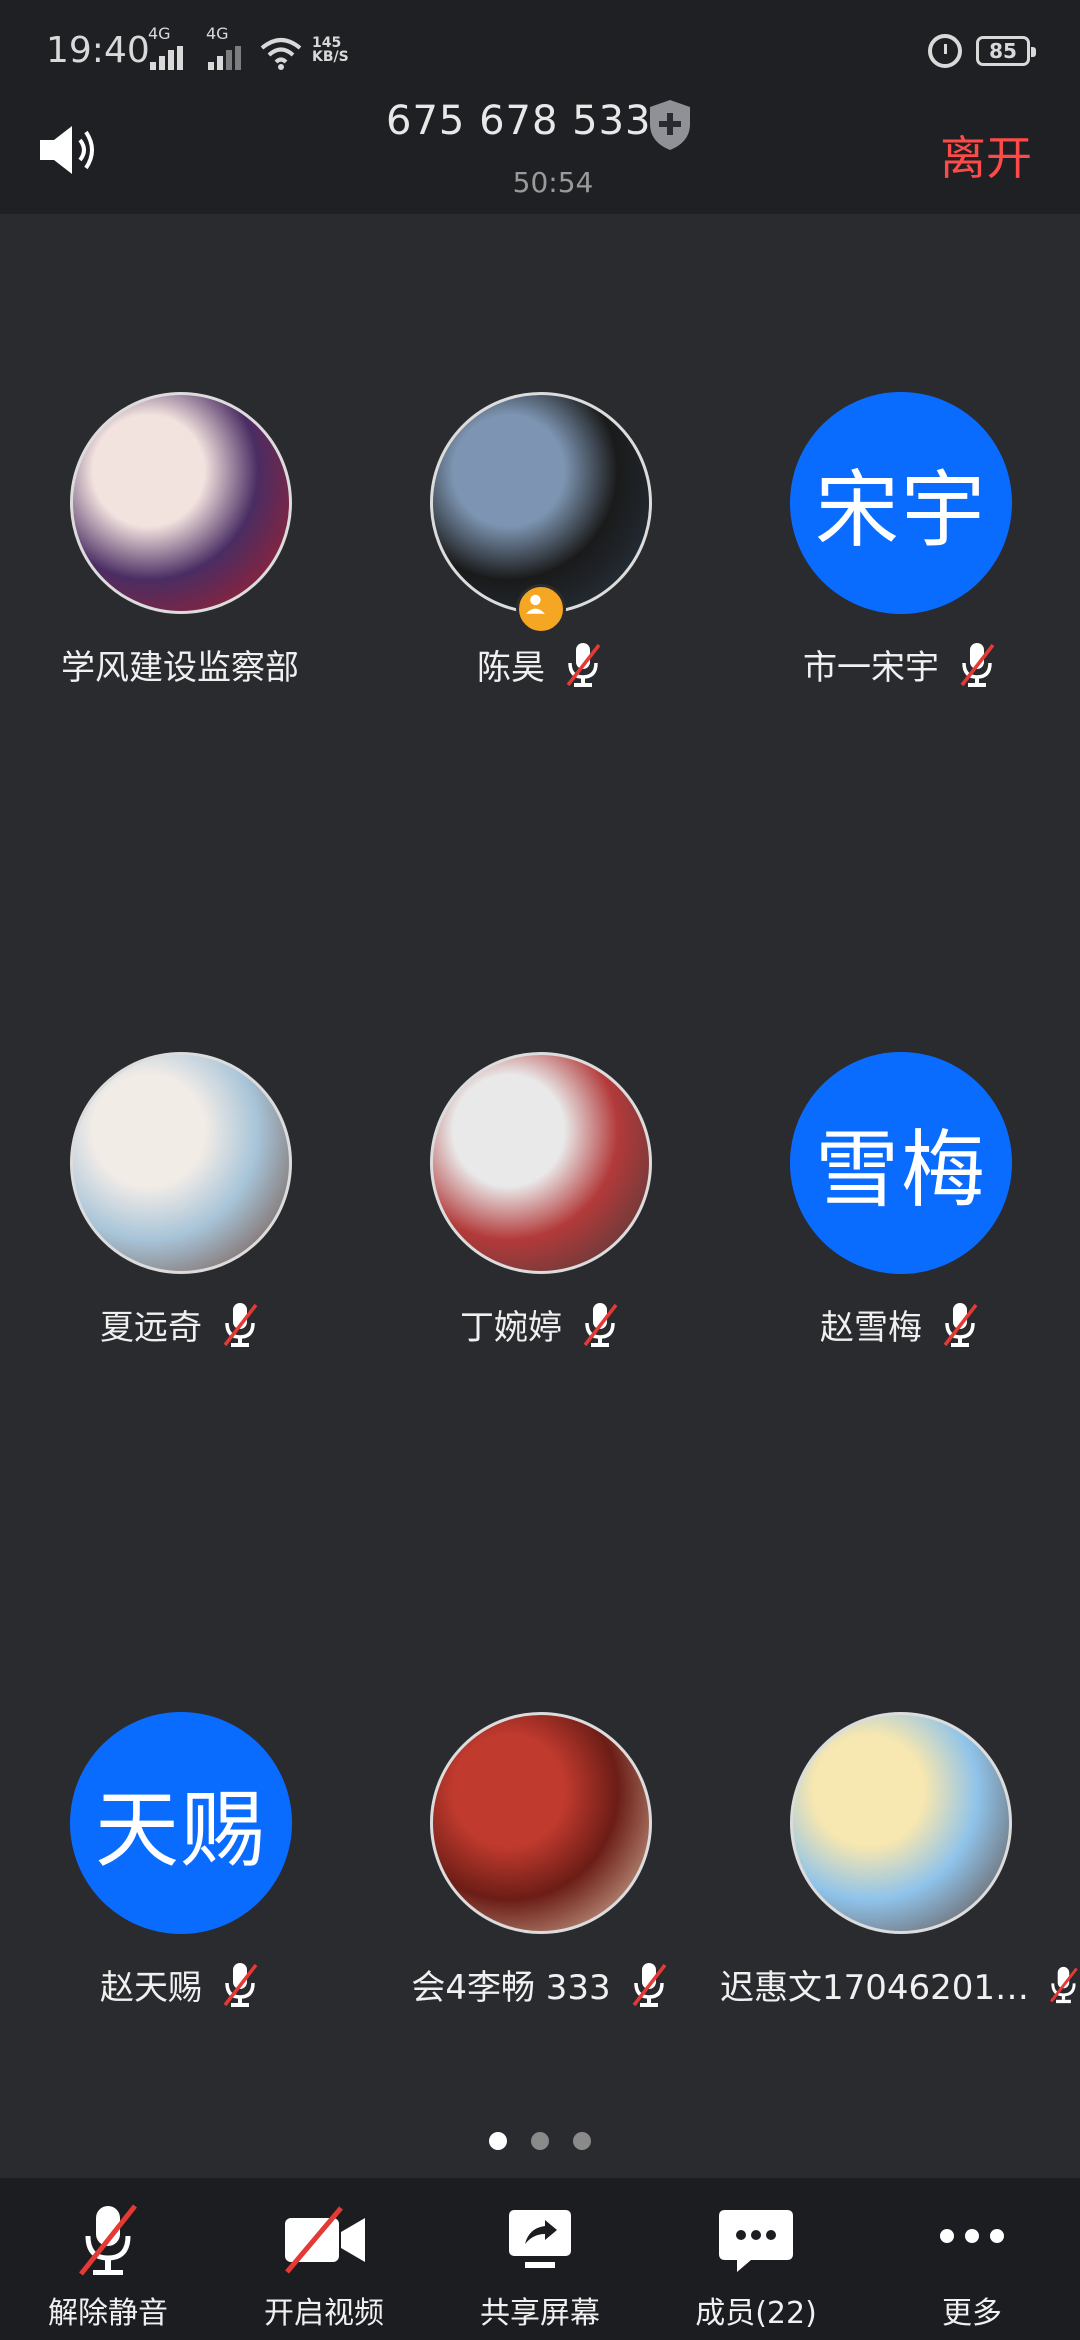 The image size is (1080, 2340). Describe the element at coordinates (945, 51) in the screenshot. I see `alarm-icon` at that location.